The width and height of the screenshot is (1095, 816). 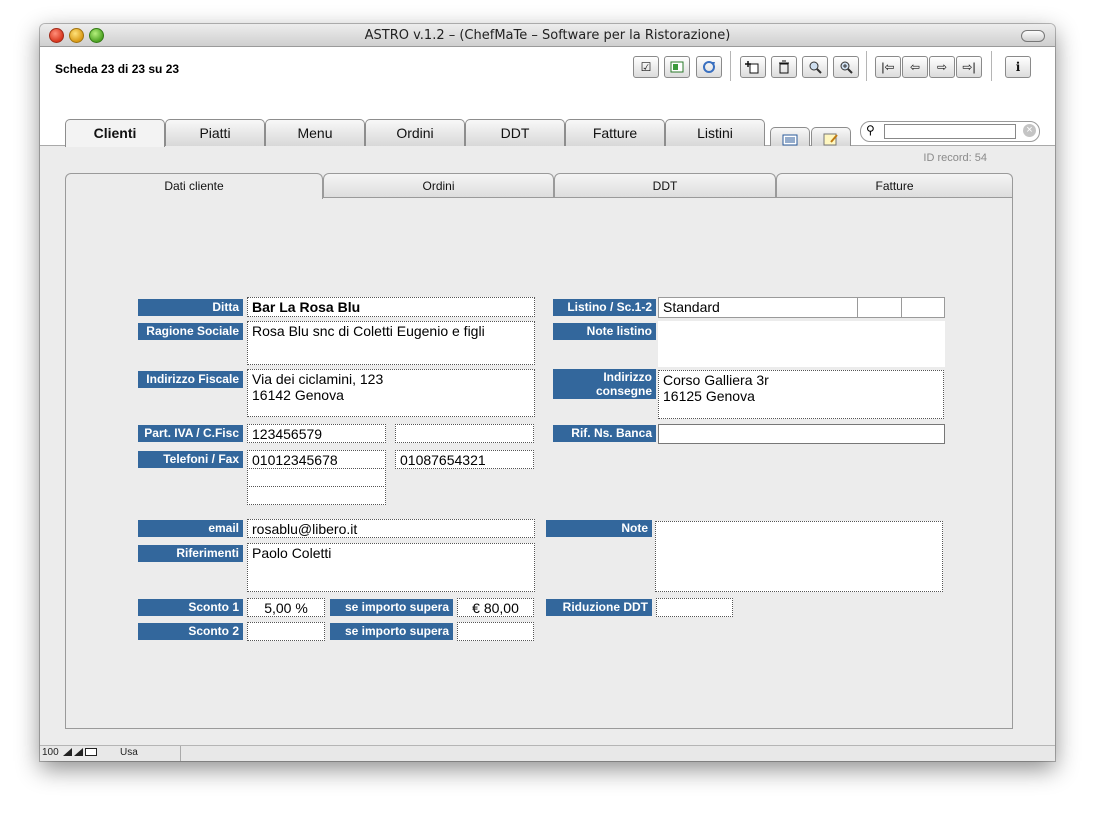 What do you see at coordinates (495, 631) in the screenshot?
I see `importo-2-field` at bounding box center [495, 631].